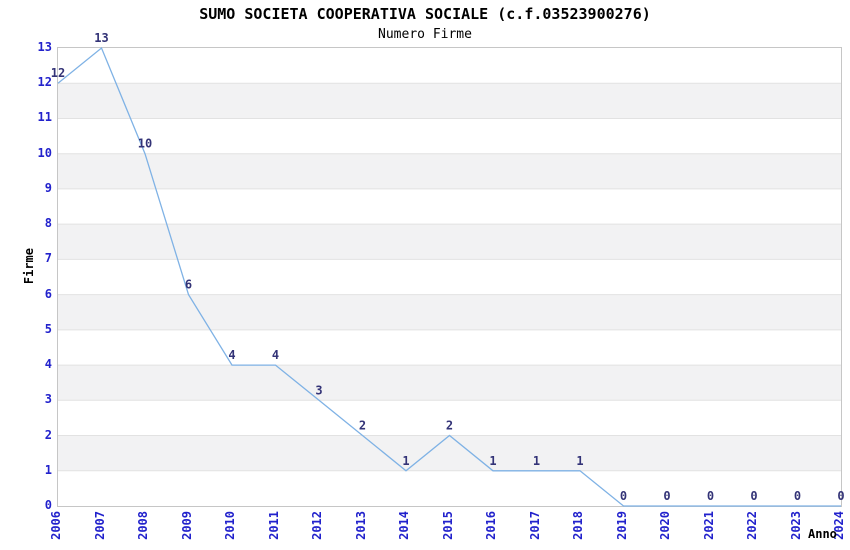 The width and height of the screenshot is (850, 550). Describe the element at coordinates (404, 525) in the screenshot. I see `x-tick-label: 2014` at that location.